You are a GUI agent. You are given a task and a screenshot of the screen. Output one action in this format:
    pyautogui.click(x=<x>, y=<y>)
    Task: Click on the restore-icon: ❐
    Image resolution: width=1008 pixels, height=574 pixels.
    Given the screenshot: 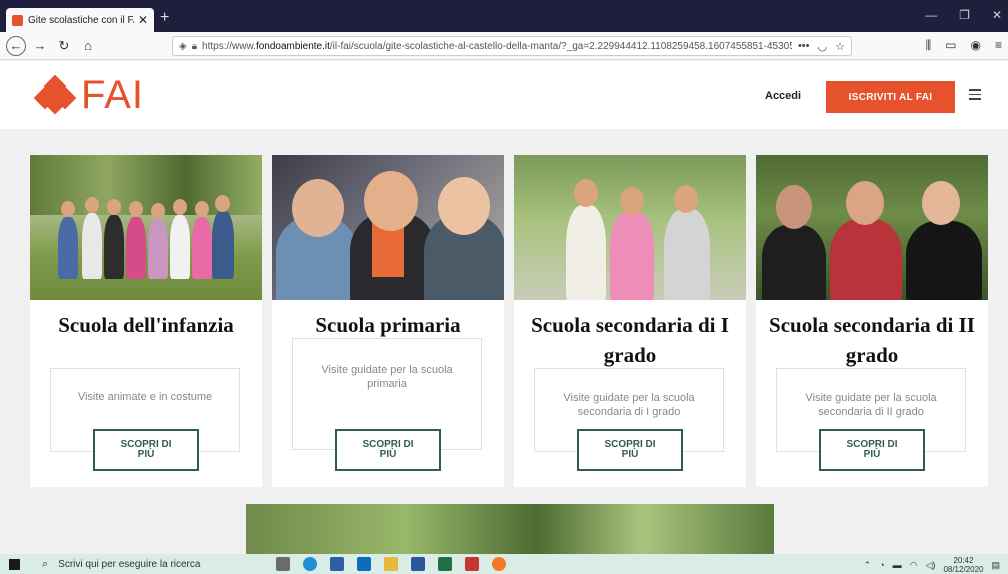 What is the action you would take?
    pyautogui.click(x=964, y=15)
    